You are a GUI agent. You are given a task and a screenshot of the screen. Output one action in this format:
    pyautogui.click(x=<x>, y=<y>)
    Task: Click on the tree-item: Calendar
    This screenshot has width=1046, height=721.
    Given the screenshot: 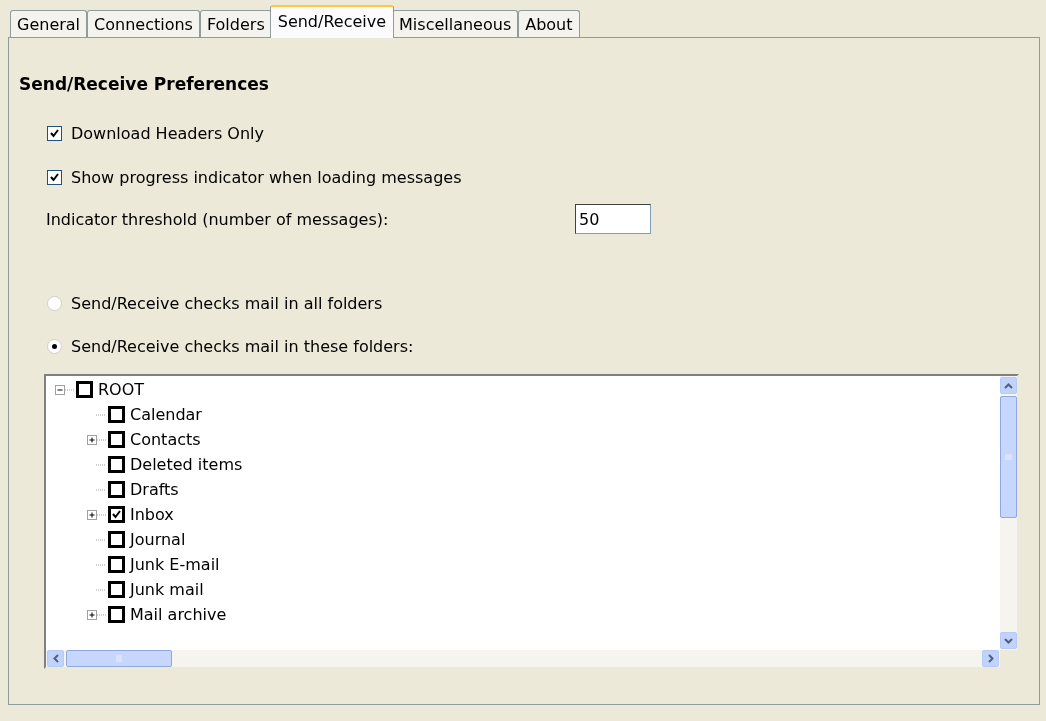 What is the action you would take?
    pyautogui.click(x=166, y=414)
    